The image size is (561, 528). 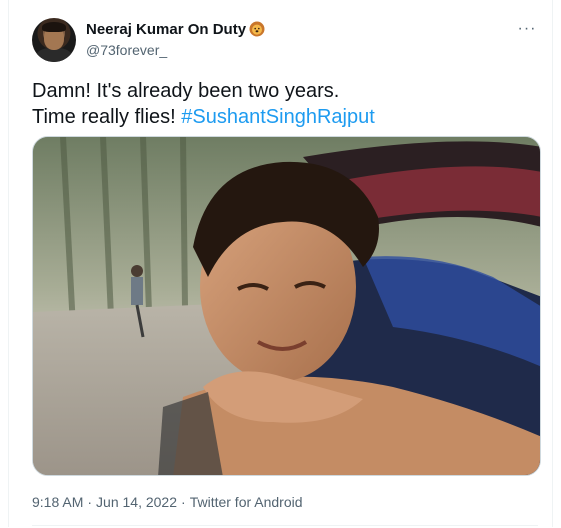 What do you see at coordinates (54, 40) in the screenshot?
I see `author-avatar` at bounding box center [54, 40].